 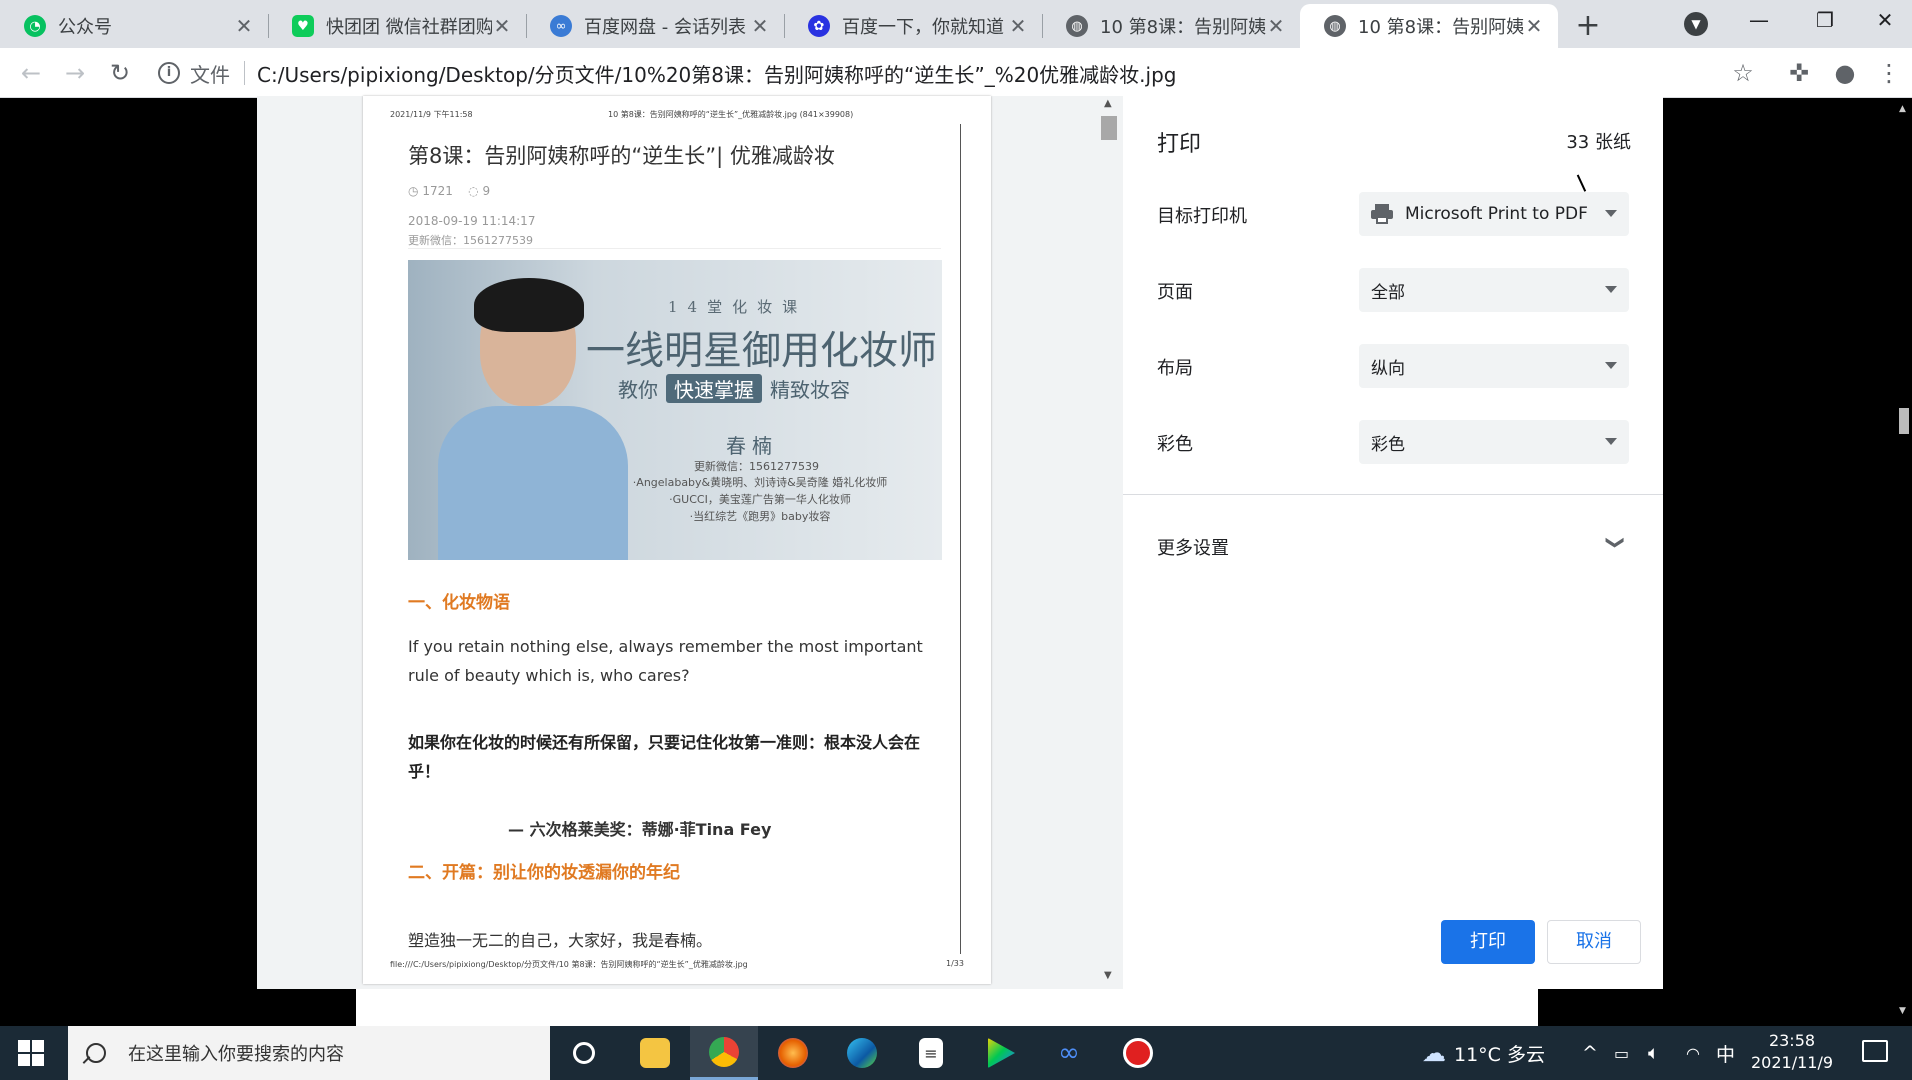 What do you see at coordinates (724, 1053) in the screenshot?
I see `taskbar-app-chrome` at bounding box center [724, 1053].